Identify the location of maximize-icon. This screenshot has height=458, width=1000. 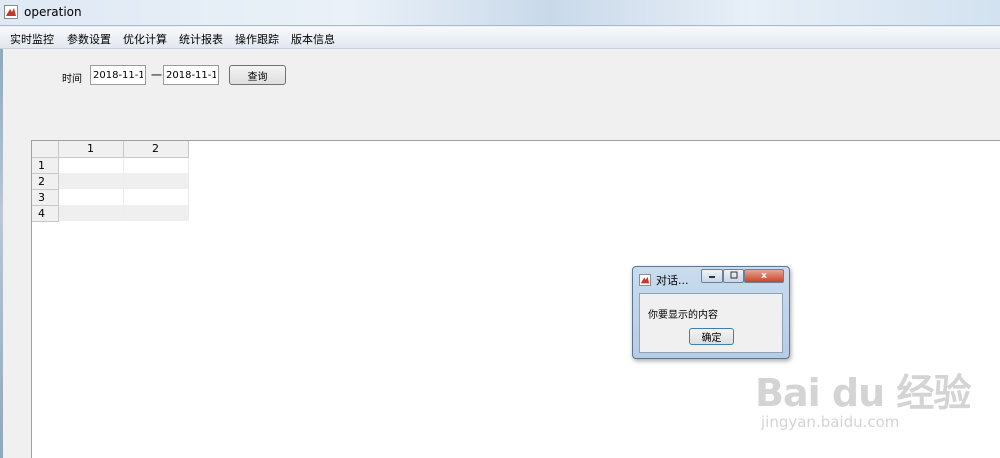
(733, 275).